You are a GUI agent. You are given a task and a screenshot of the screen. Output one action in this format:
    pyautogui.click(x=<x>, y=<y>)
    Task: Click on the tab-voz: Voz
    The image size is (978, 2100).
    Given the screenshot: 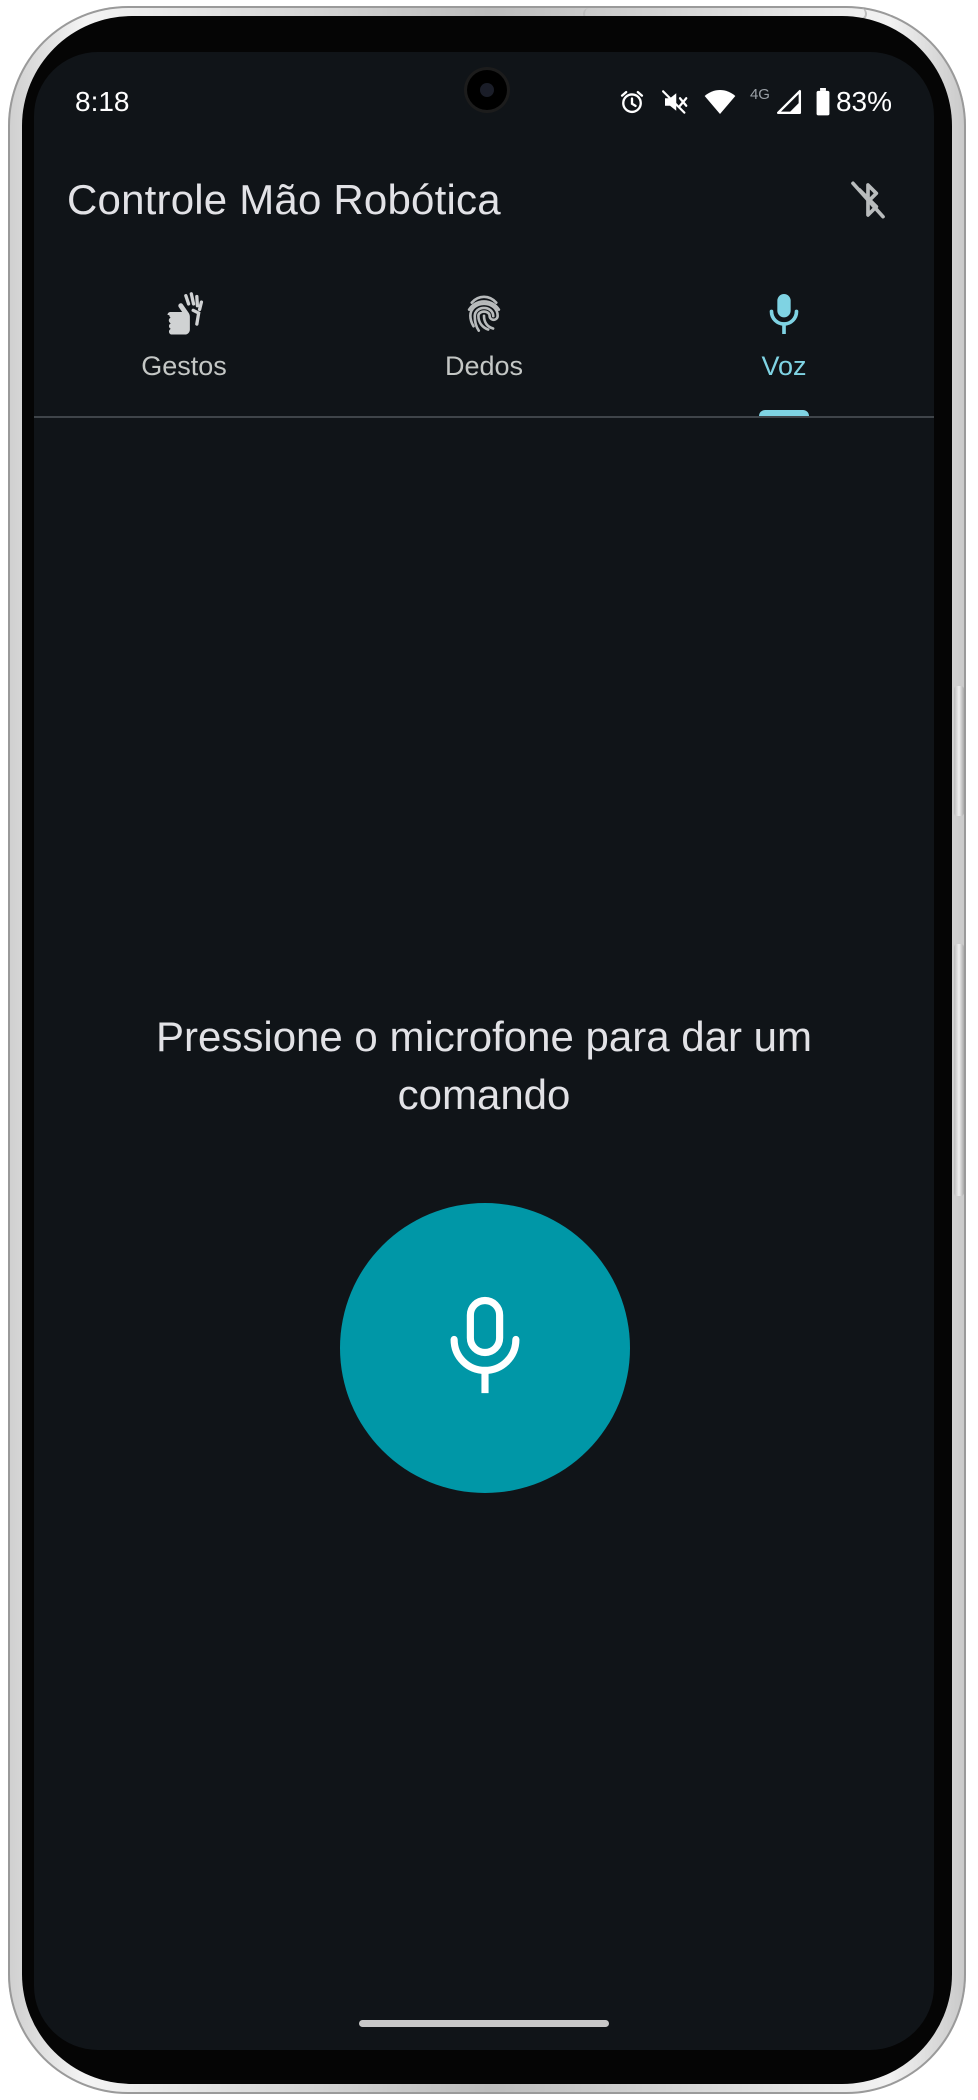 What is the action you would take?
    pyautogui.click(x=784, y=350)
    